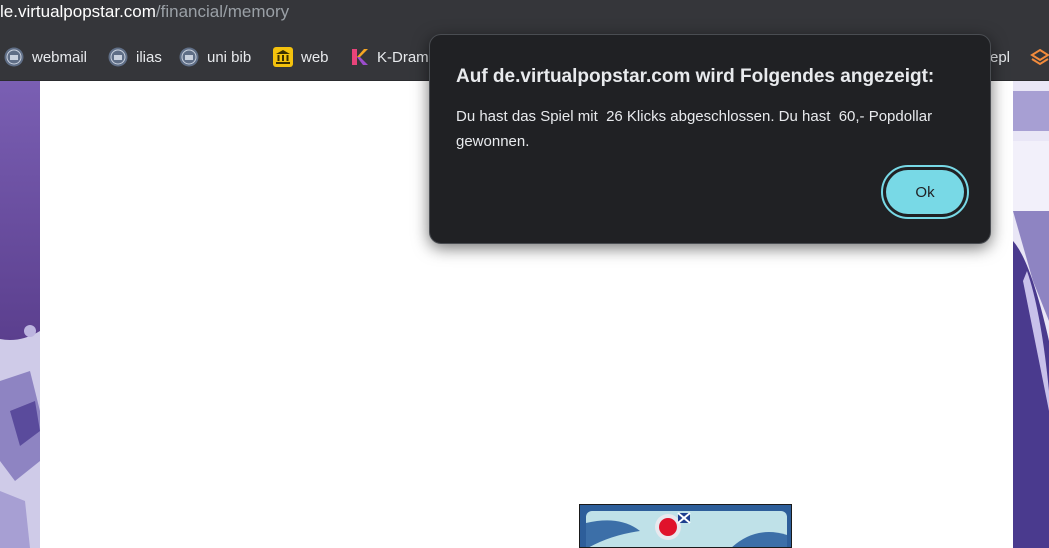  What do you see at coordinates (60, 57) in the screenshot?
I see `bookmark-label: webmail` at bounding box center [60, 57].